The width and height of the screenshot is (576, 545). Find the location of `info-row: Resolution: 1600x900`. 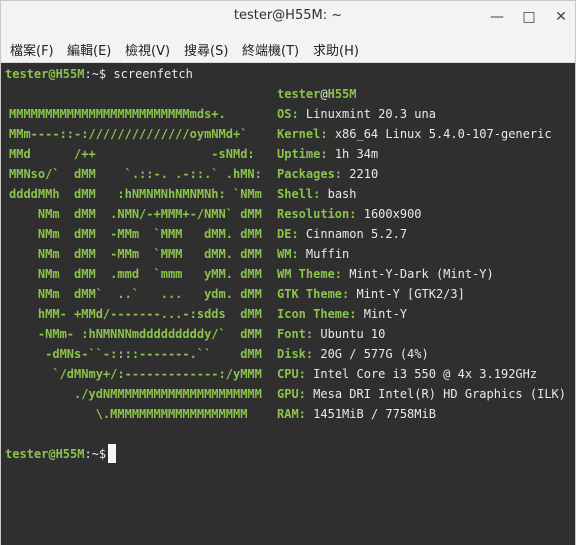

info-row: Resolution: 1600x900 is located at coordinates (349, 214).